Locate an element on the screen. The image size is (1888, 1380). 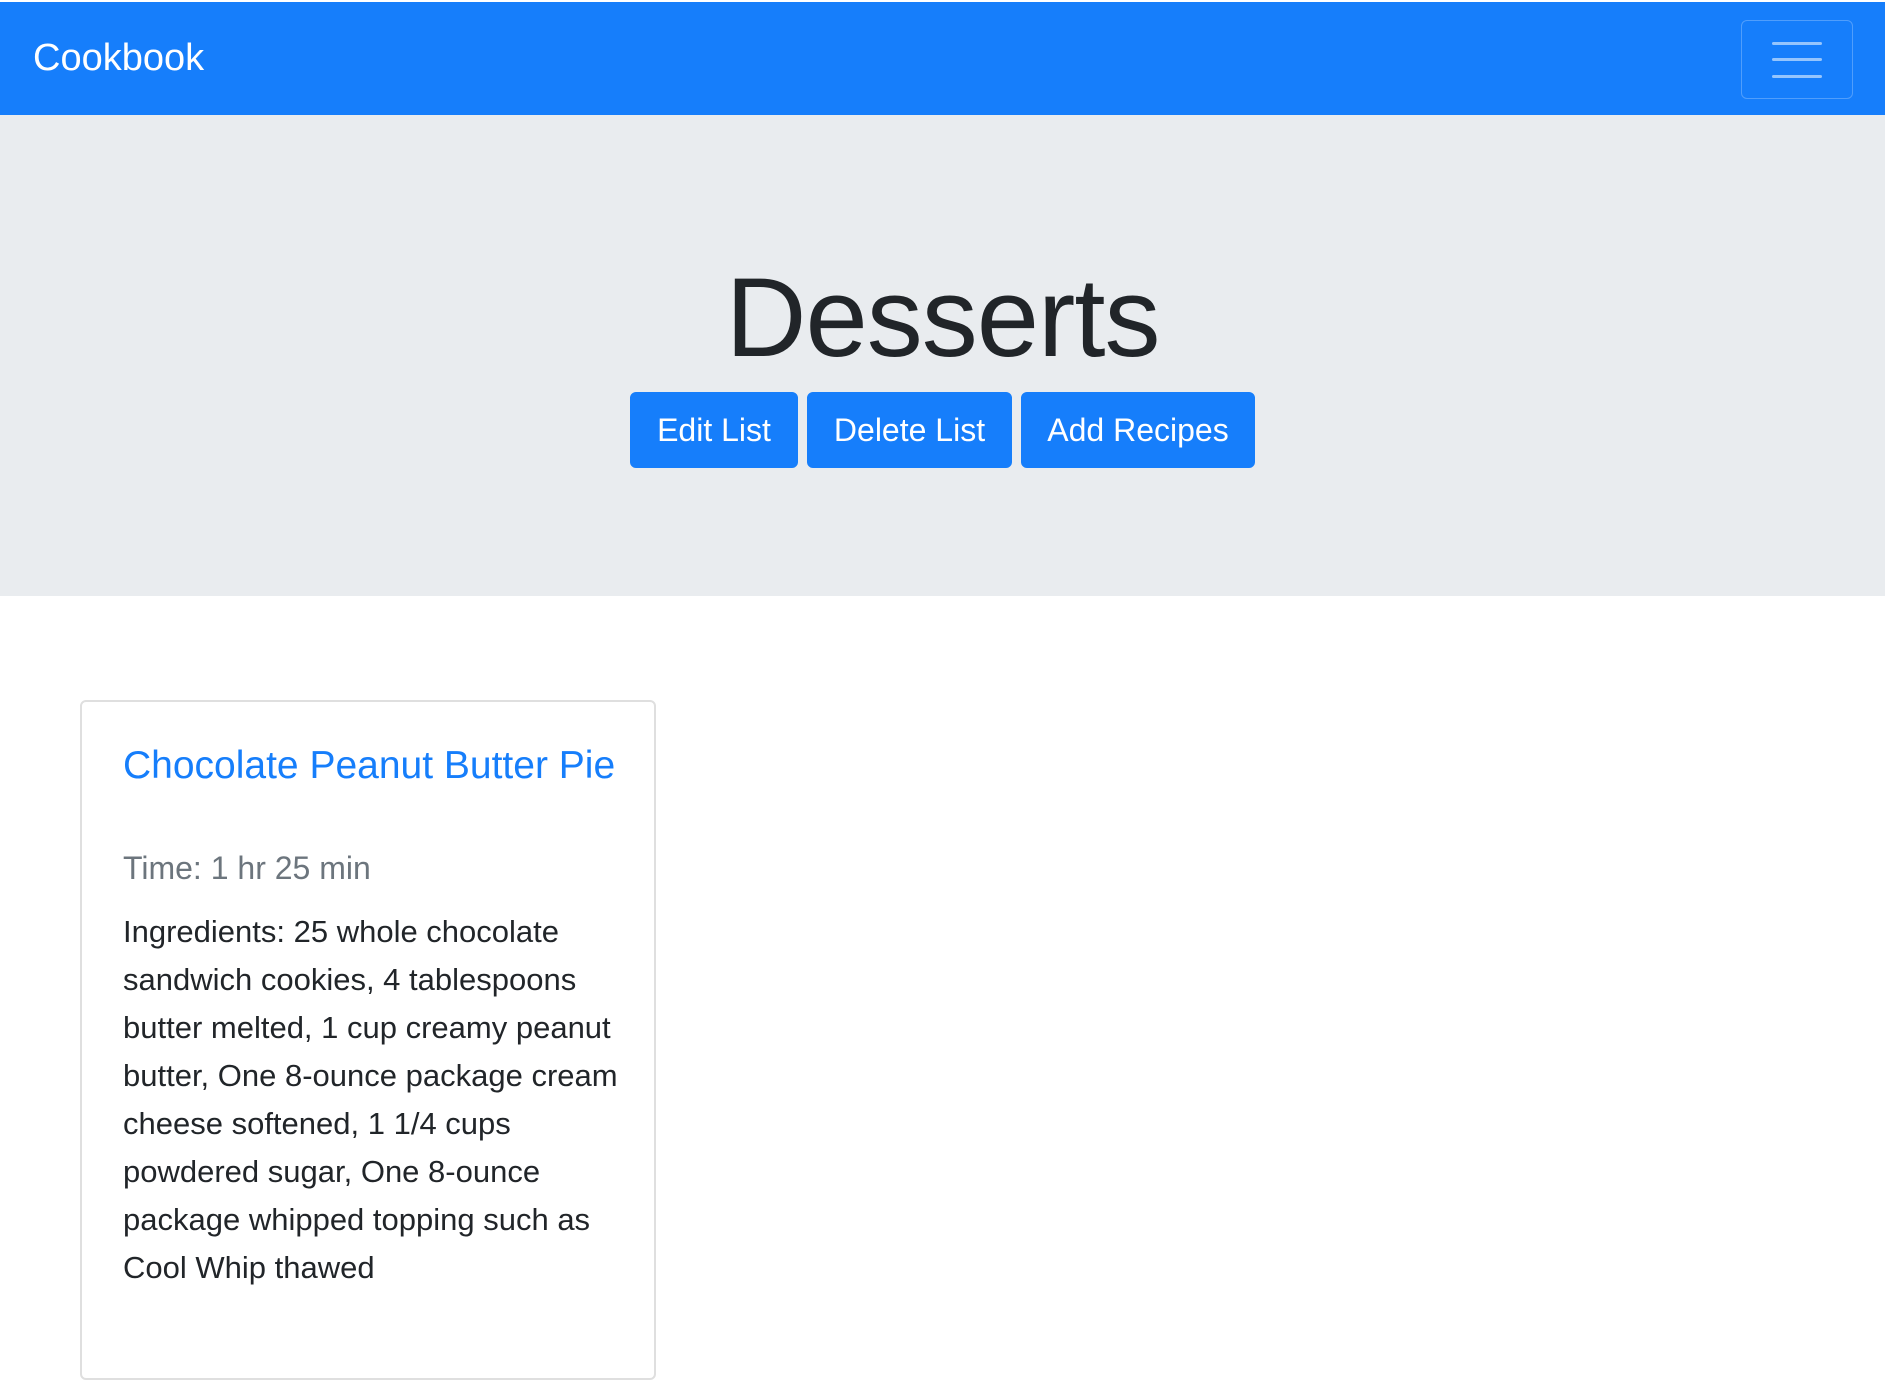
list-title: Desserts is located at coordinates (943, 317).